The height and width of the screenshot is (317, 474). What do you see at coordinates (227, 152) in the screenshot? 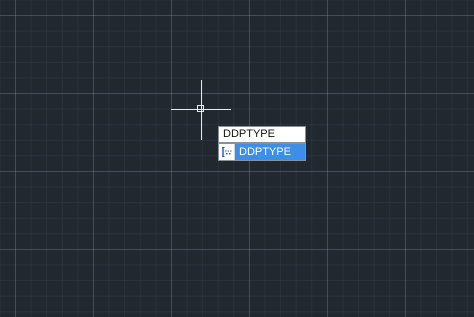
I see `point-style-icon` at bounding box center [227, 152].